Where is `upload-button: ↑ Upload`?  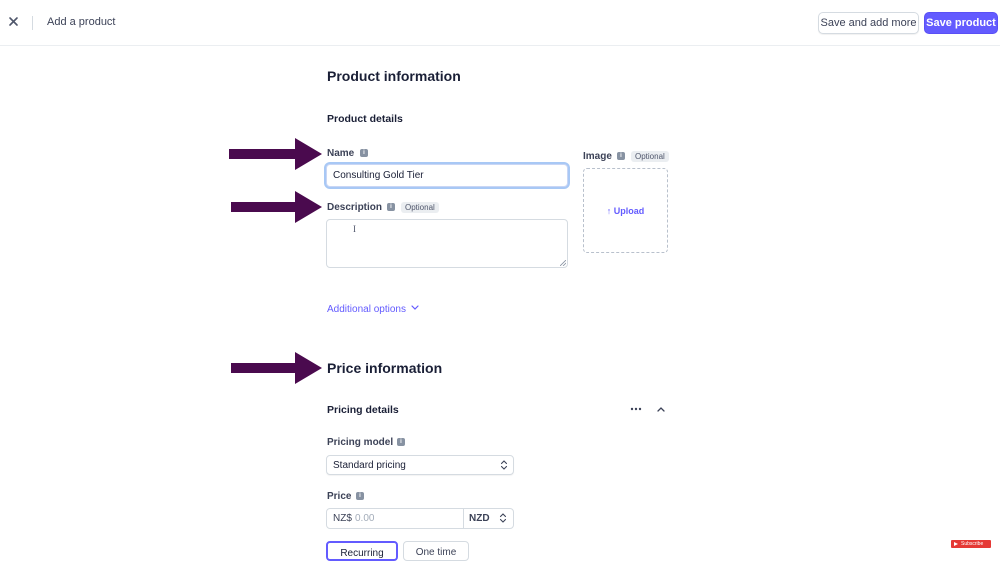
upload-button: ↑ Upload is located at coordinates (625, 211).